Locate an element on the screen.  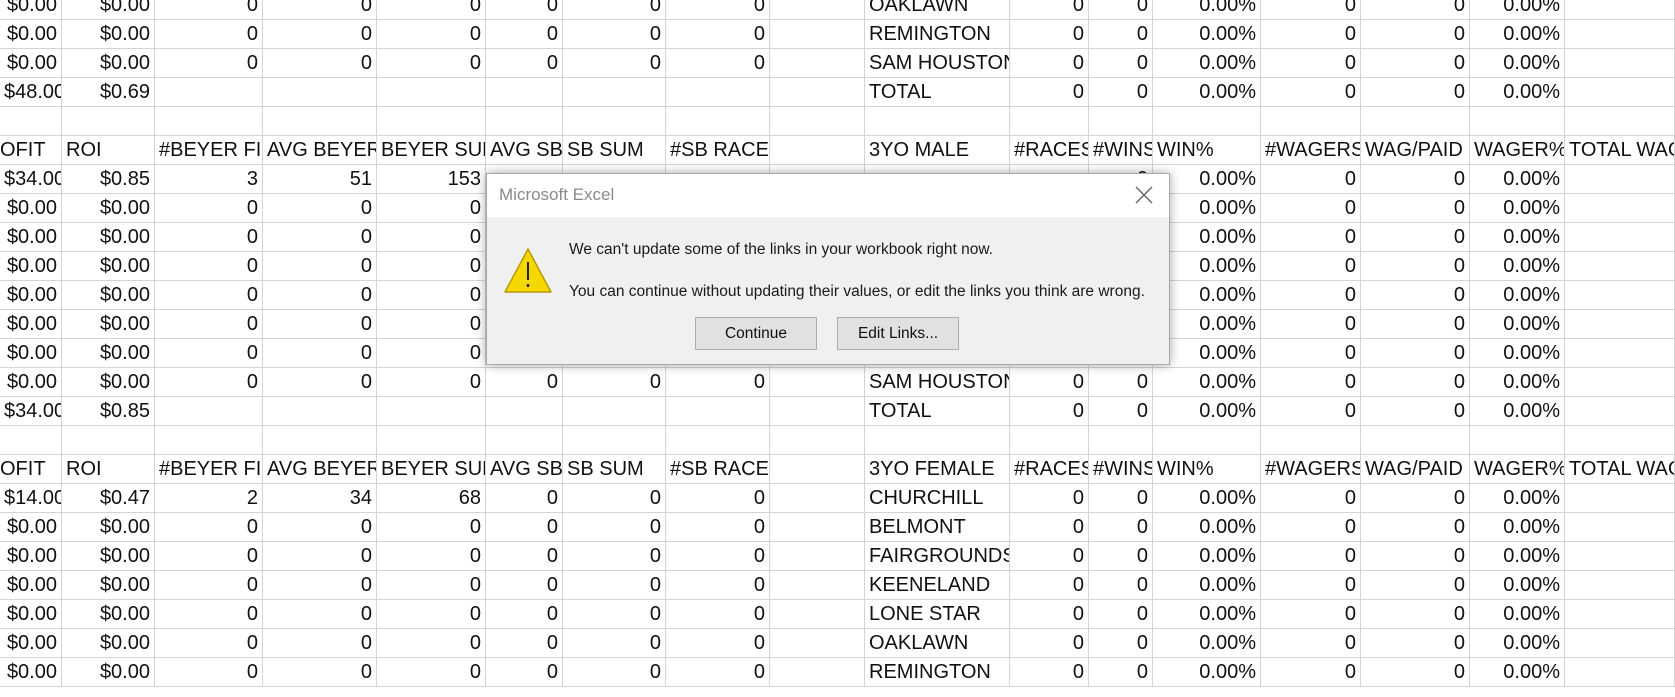
header-cell: ROI is located at coordinates (108, 150).